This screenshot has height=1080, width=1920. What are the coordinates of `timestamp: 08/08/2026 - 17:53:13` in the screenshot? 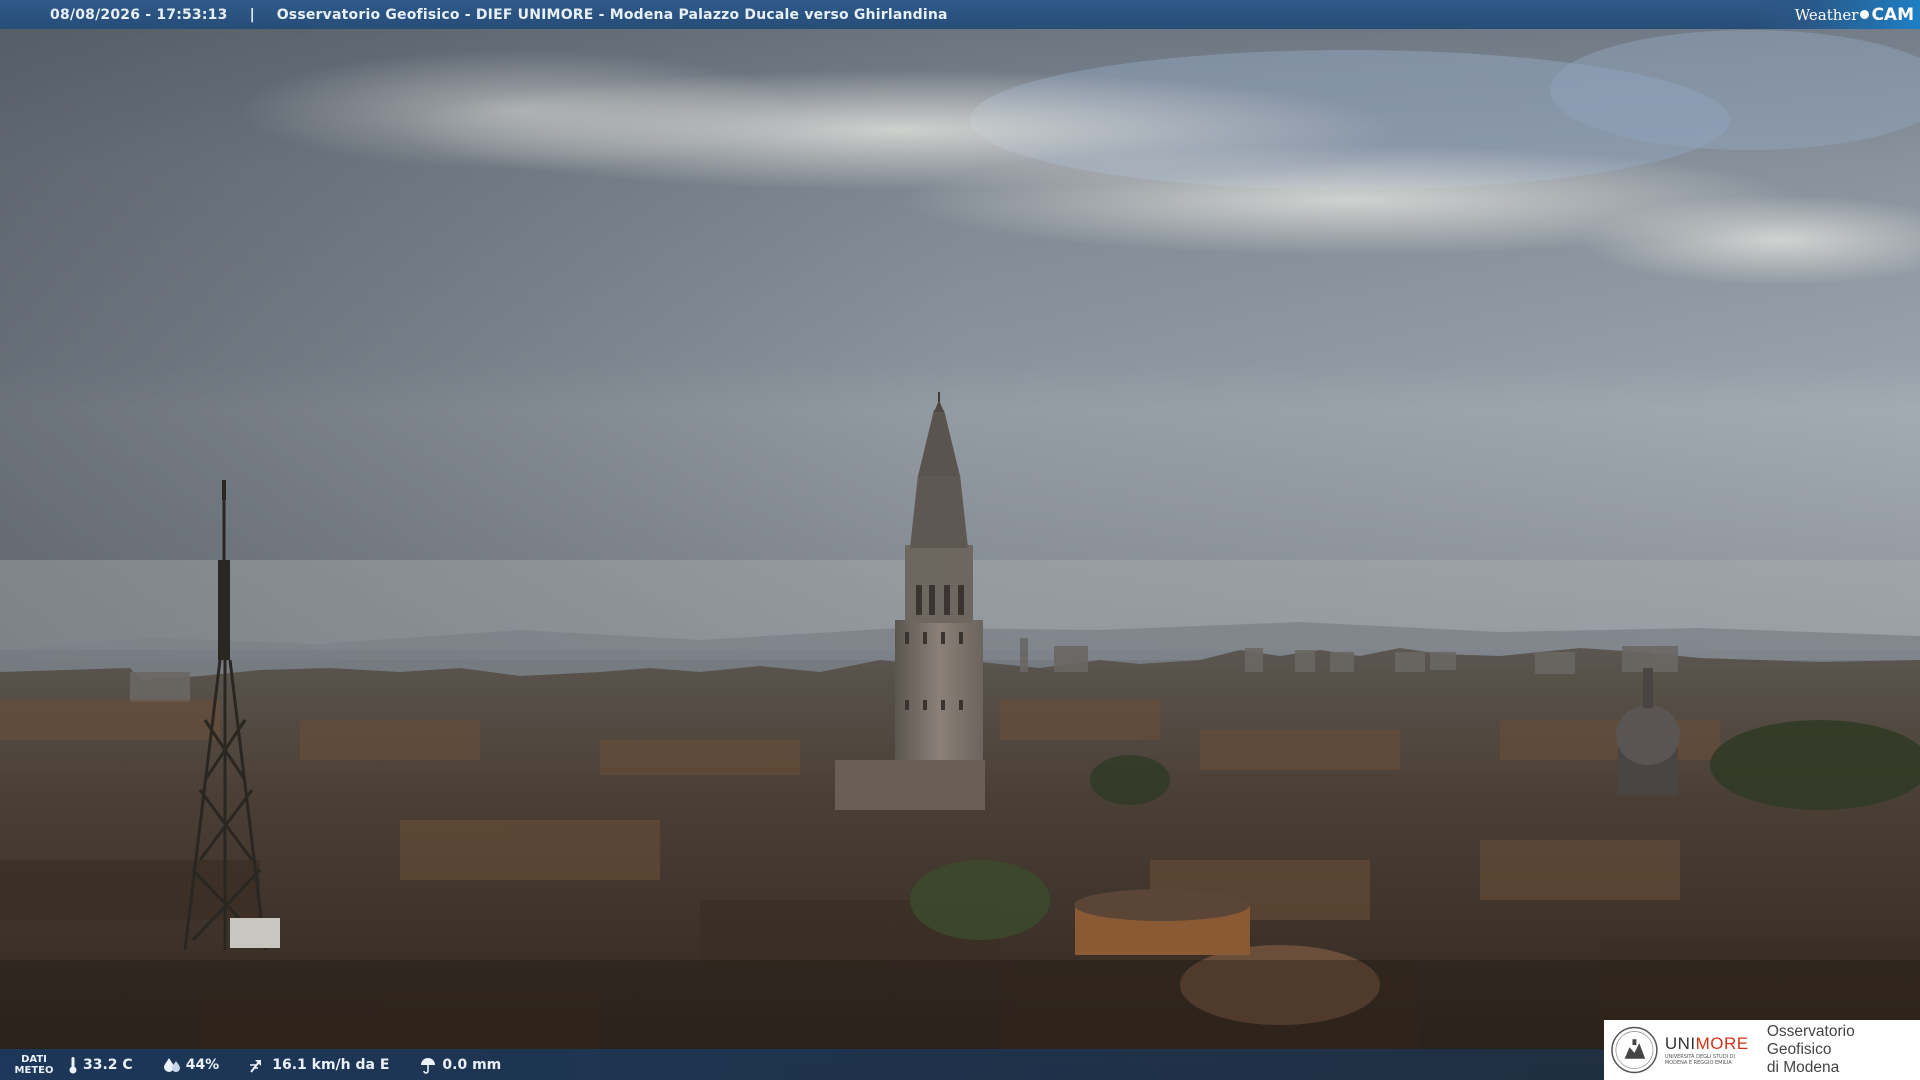 It's located at (139, 14).